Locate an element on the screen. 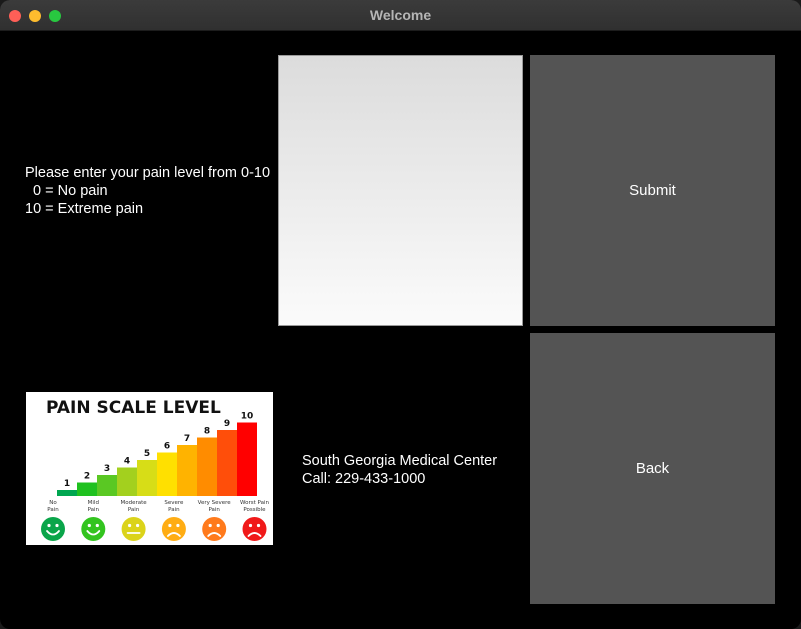  hospital-name: South Georgia Medical Center is located at coordinates (400, 461).